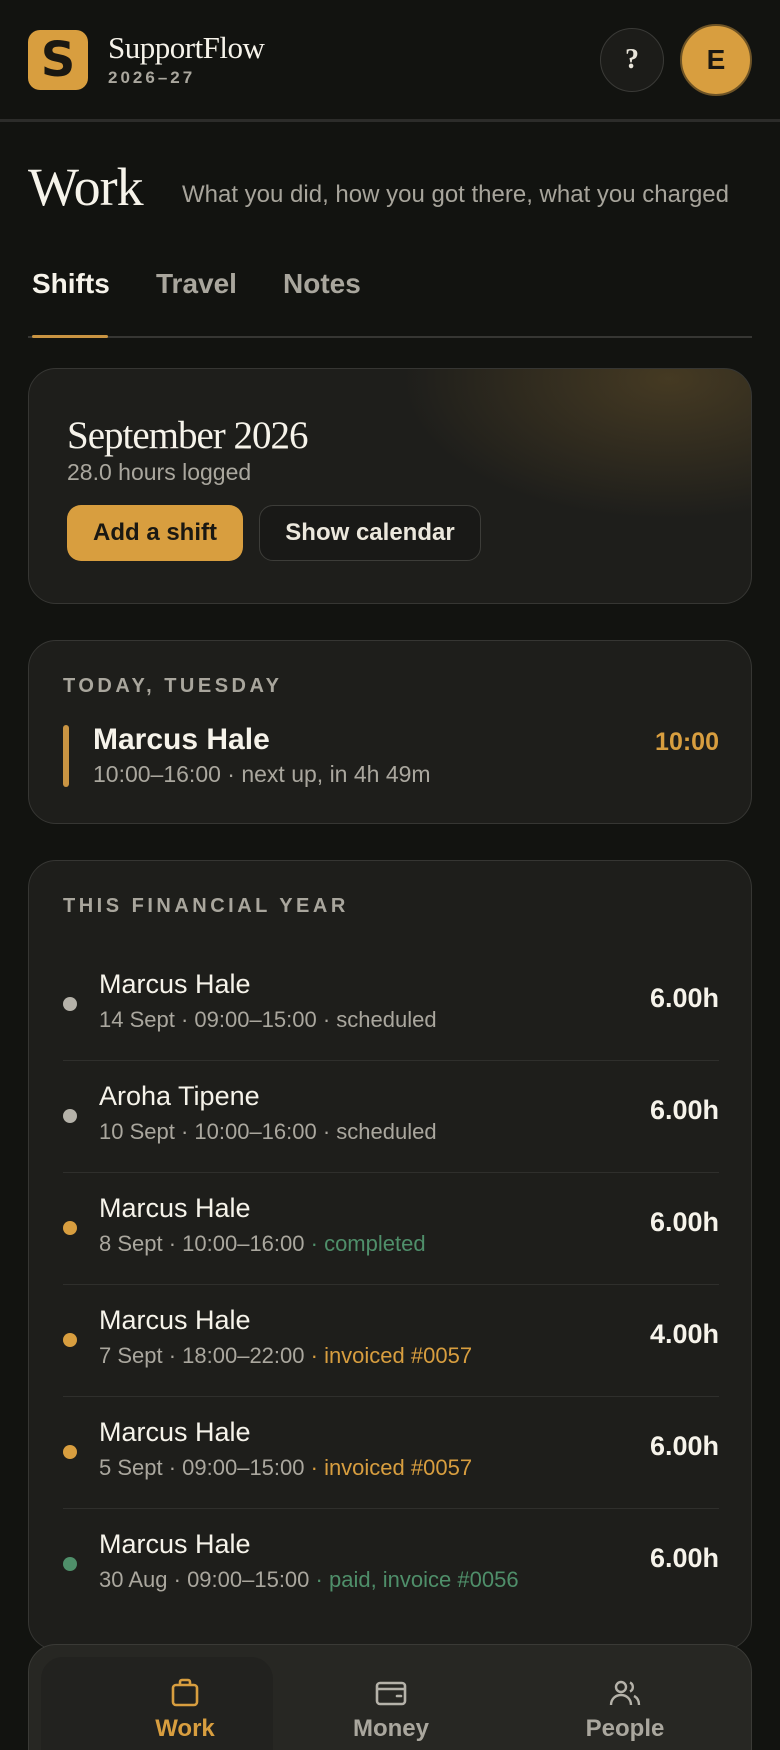 The height and width of the screenshot is (1750, 780). What do you see at coordinates (58, 60) in the screenshot?
I see `app-logo: S` at bounding box center [58, 60].